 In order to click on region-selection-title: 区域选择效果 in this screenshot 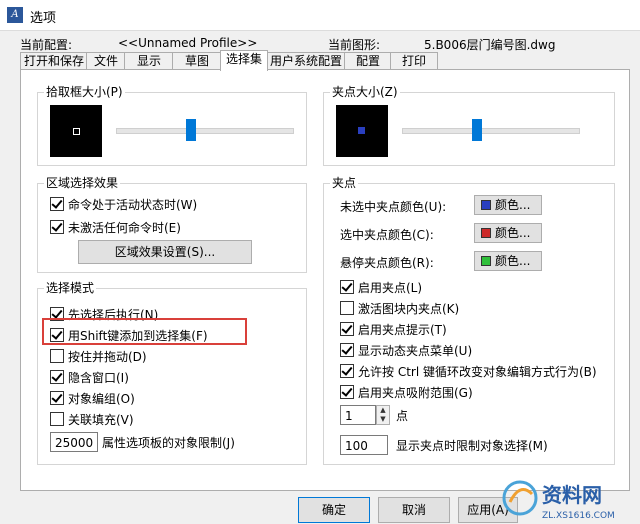, I will do `click(82, 183)`.